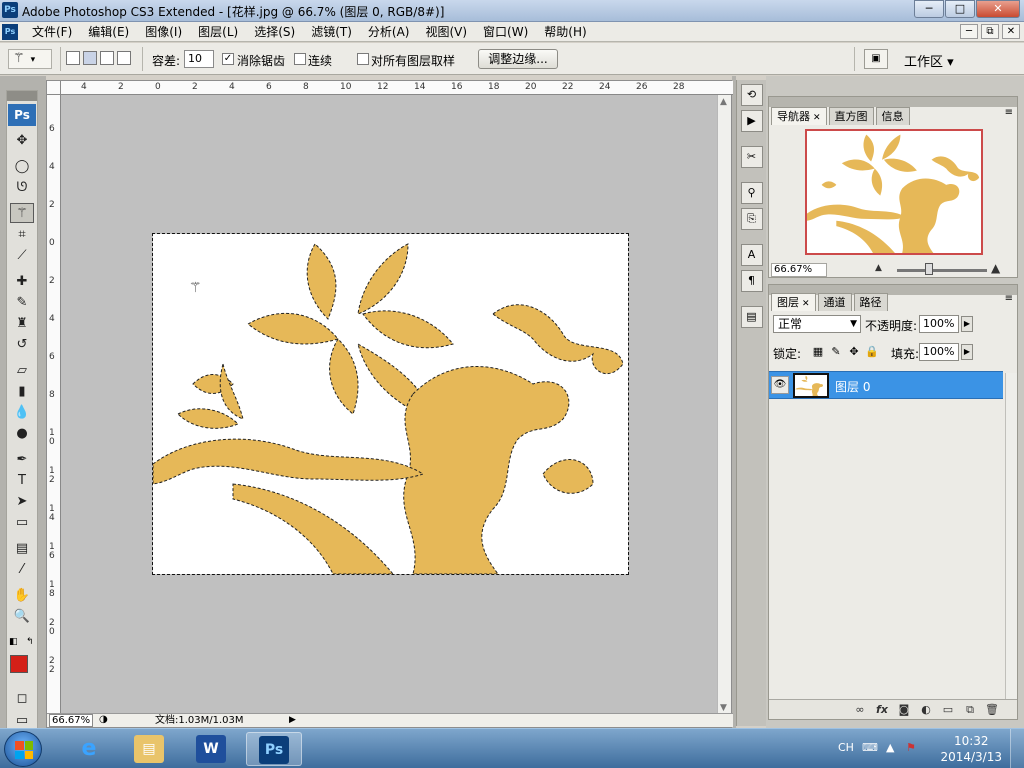  What do you see at coordinates (904, 710) in the screenshot?
I see `mask-icon: ◙` at bounding box center [904, 710].